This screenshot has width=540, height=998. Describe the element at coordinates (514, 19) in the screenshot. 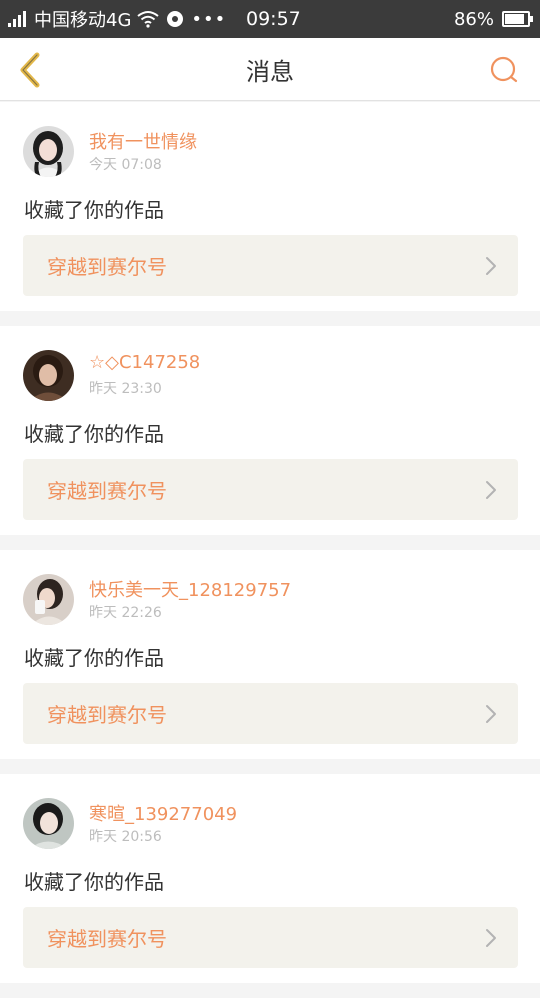

I see `battery-level` at that location.